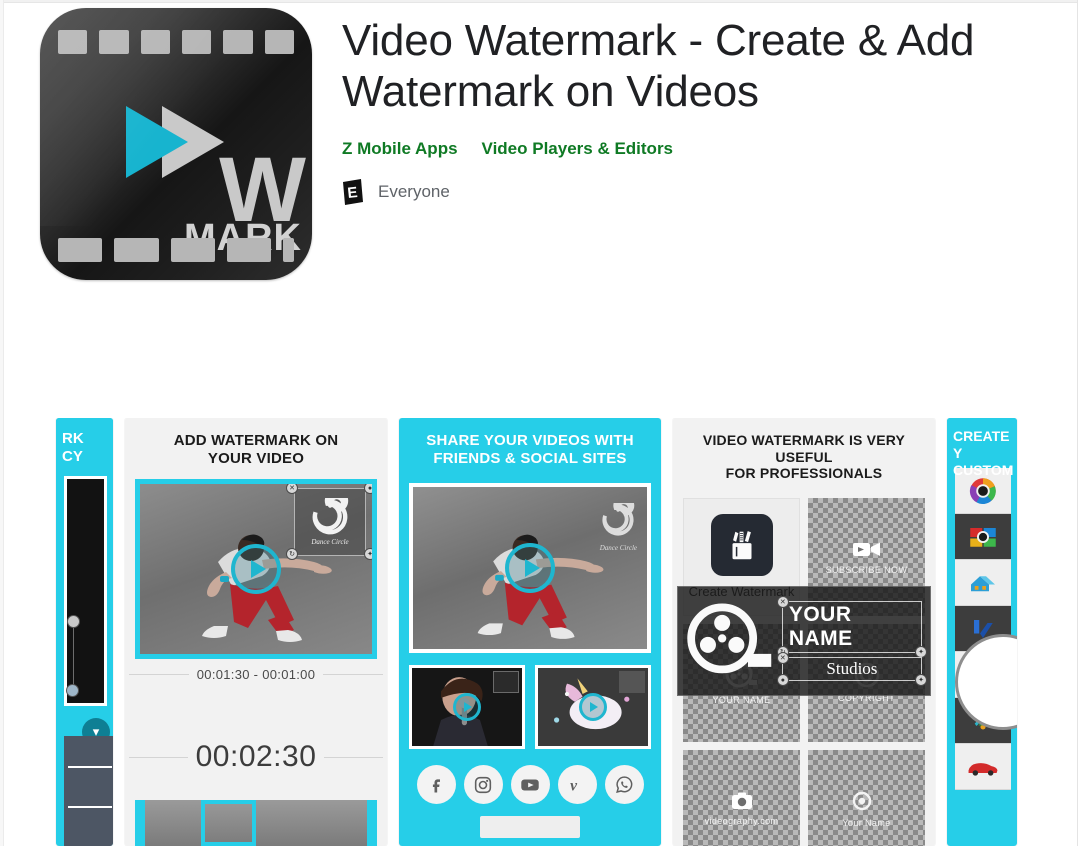 Image resolution: width=1084 pixels, height=846 pixels. I want to click on resize-handle: ✦, so click(921, 680).